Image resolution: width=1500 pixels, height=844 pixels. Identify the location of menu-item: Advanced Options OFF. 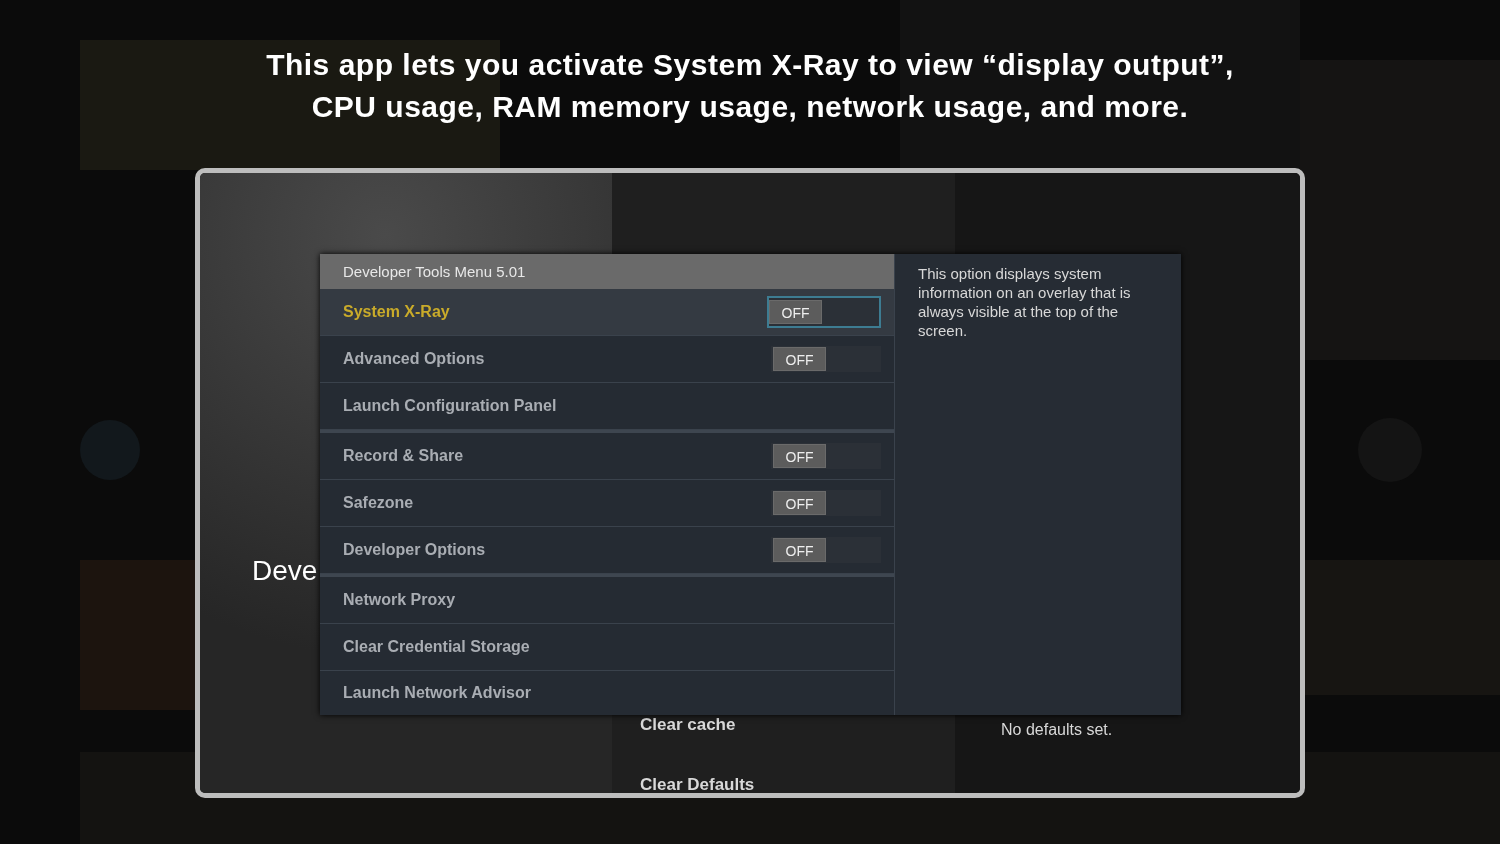
(607, 359).